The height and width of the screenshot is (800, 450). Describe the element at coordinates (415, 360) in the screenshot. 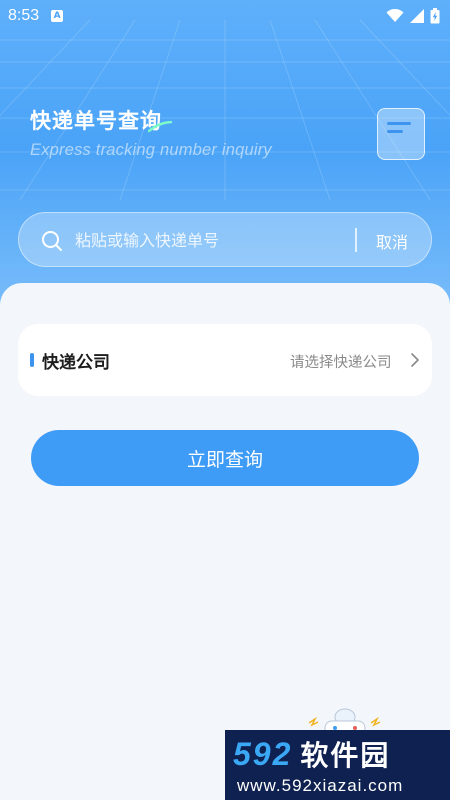

I see `chevron-right-icon` at that location.